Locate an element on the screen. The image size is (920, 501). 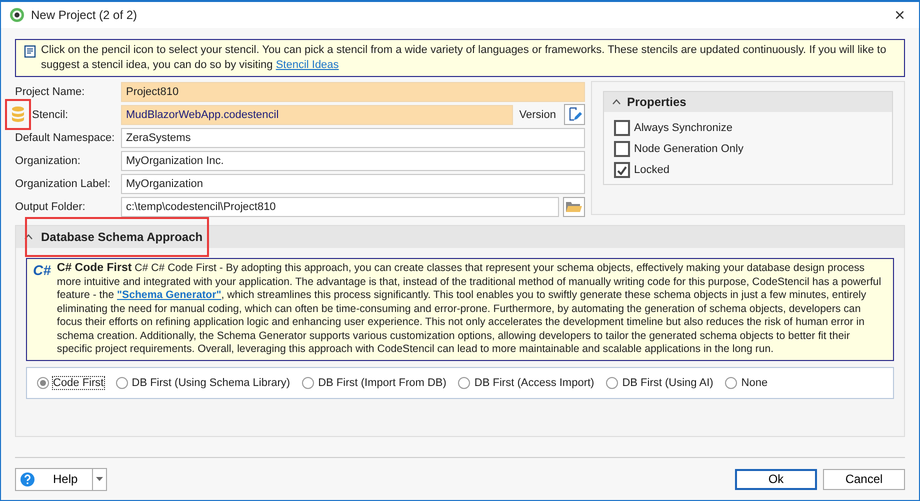
checkbox-label: Node Generation Only is located at coordinates (689, 149).